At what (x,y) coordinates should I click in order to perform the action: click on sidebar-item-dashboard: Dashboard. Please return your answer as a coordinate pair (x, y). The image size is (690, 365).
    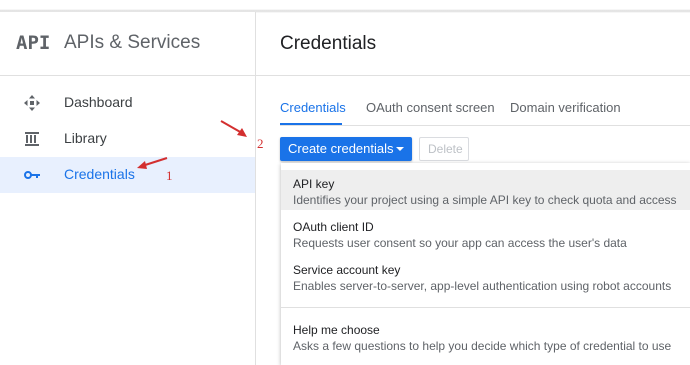
    Looking at the image, I should click on (127, 103).